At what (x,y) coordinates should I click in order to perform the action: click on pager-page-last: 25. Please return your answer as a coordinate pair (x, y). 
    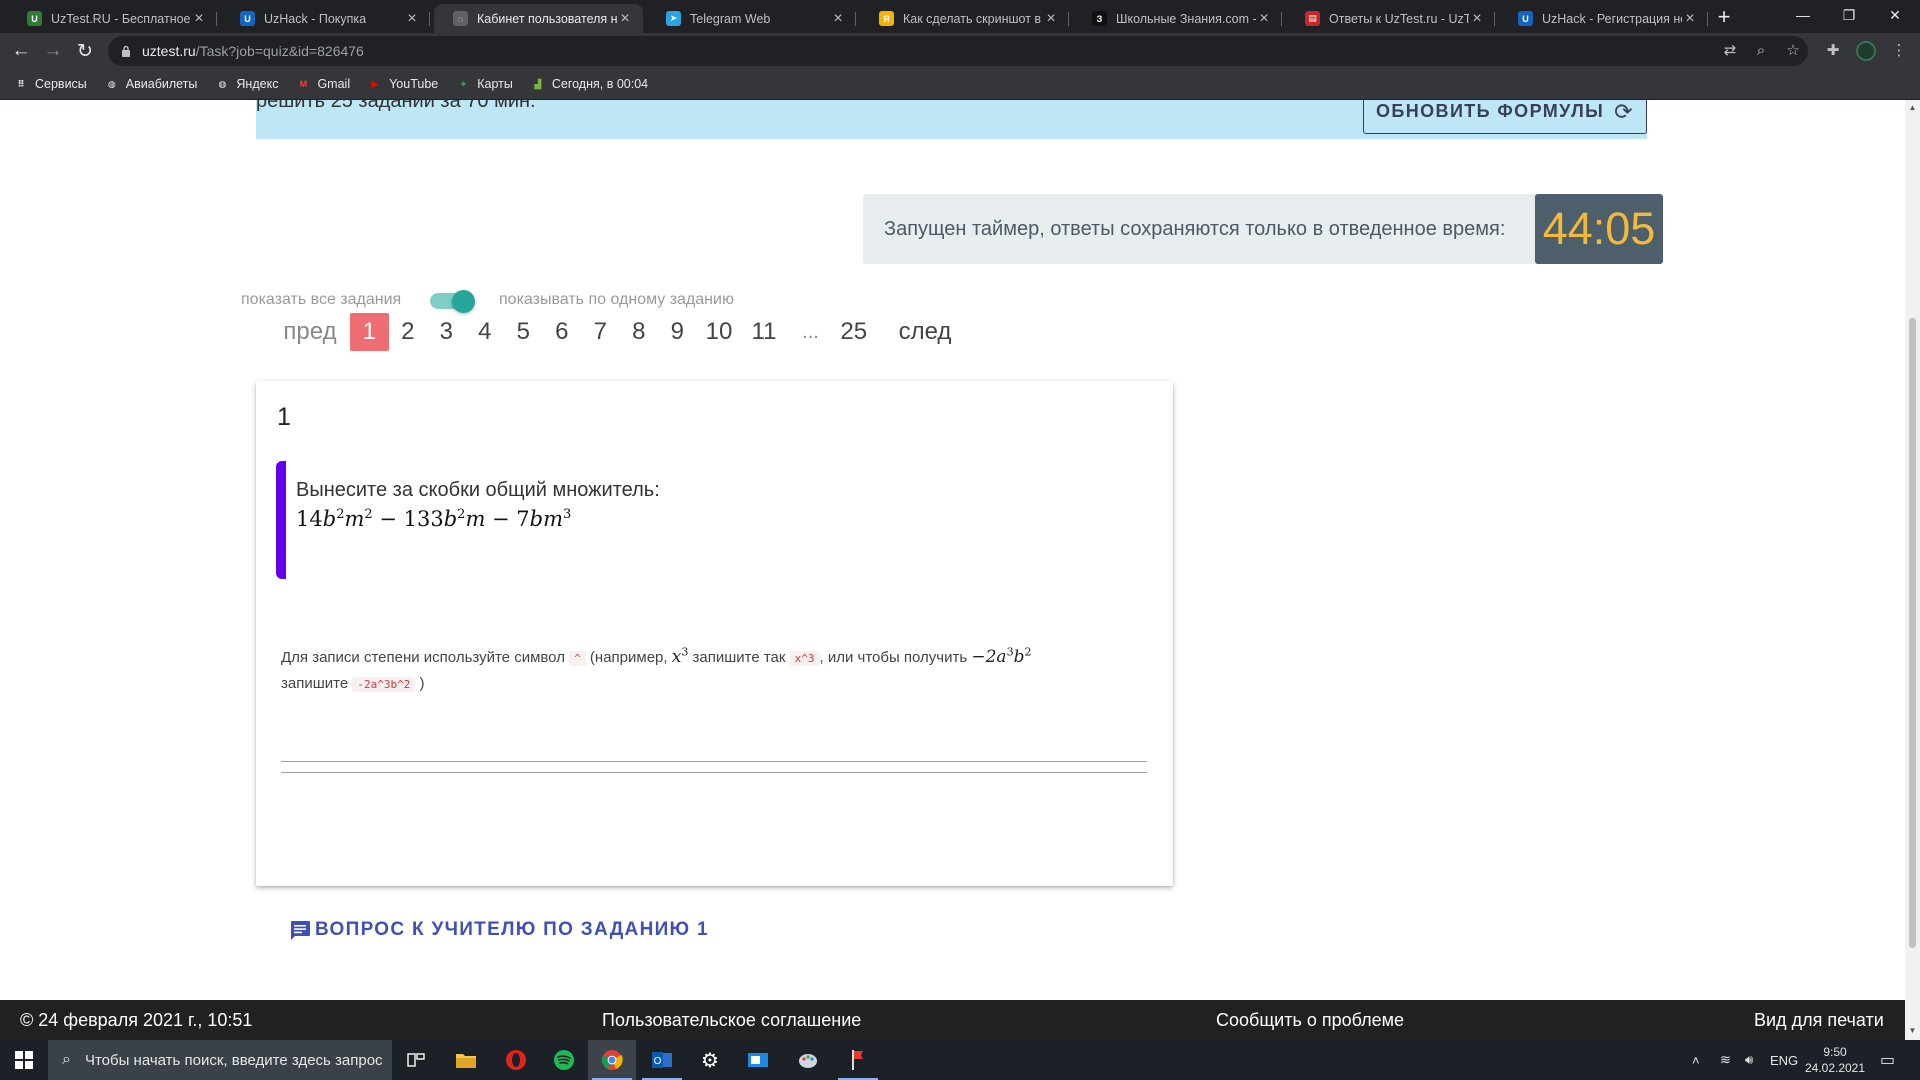
    Looking at the image, I should click on (854, 332).